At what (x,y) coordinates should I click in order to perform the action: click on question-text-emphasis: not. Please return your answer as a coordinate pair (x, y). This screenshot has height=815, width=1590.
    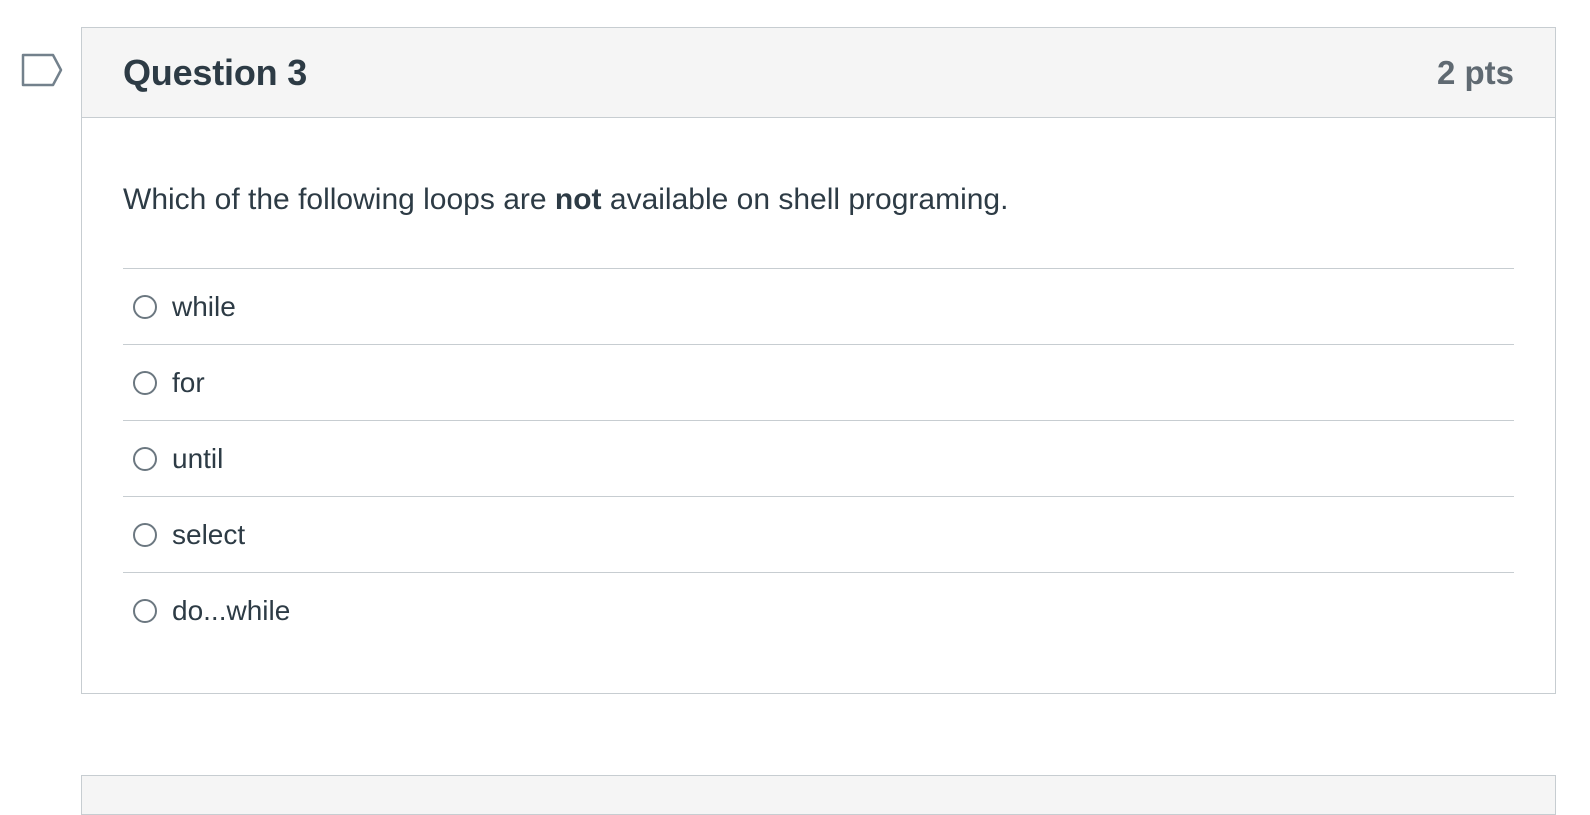
    Looking at the image, I should click on (578, 199).